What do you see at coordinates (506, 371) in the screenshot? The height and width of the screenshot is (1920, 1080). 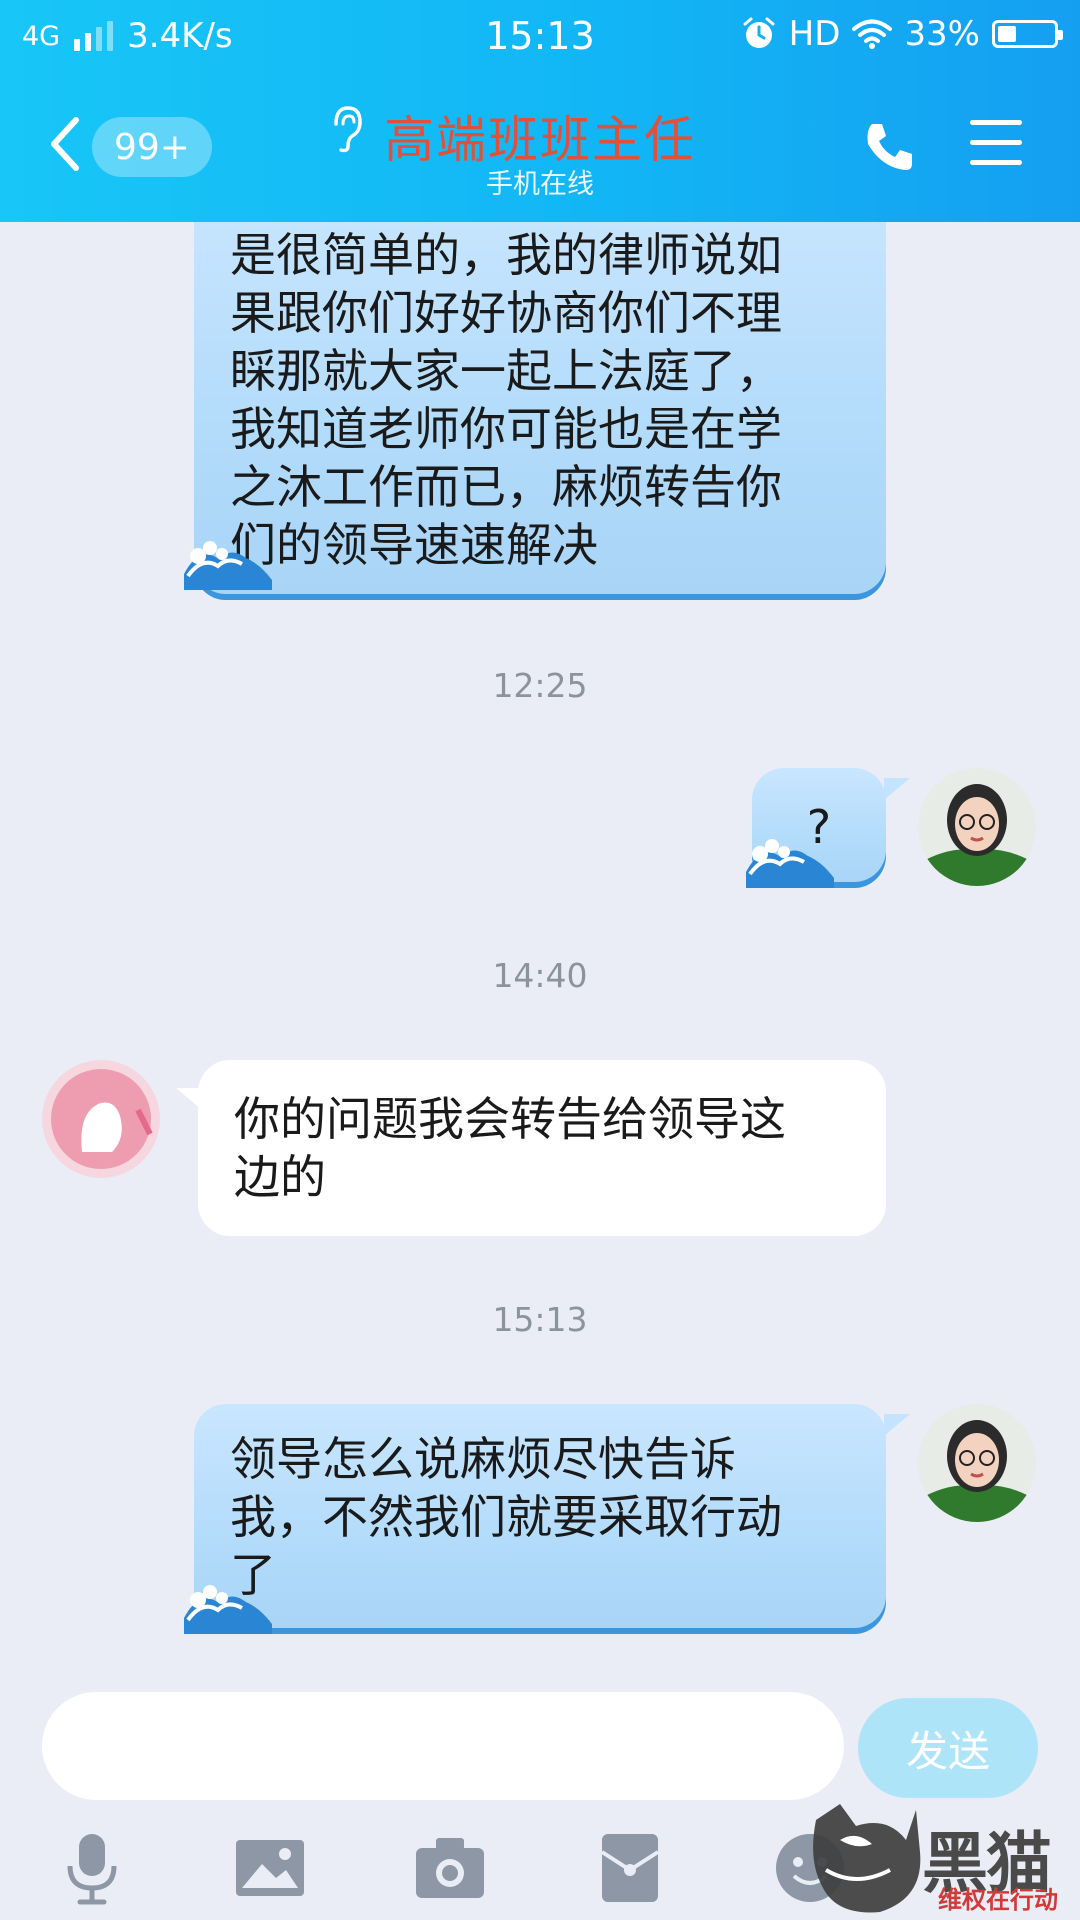 I see `message-text: 睬那就大家一起上法庭了，` at bounding box center [506, 371].